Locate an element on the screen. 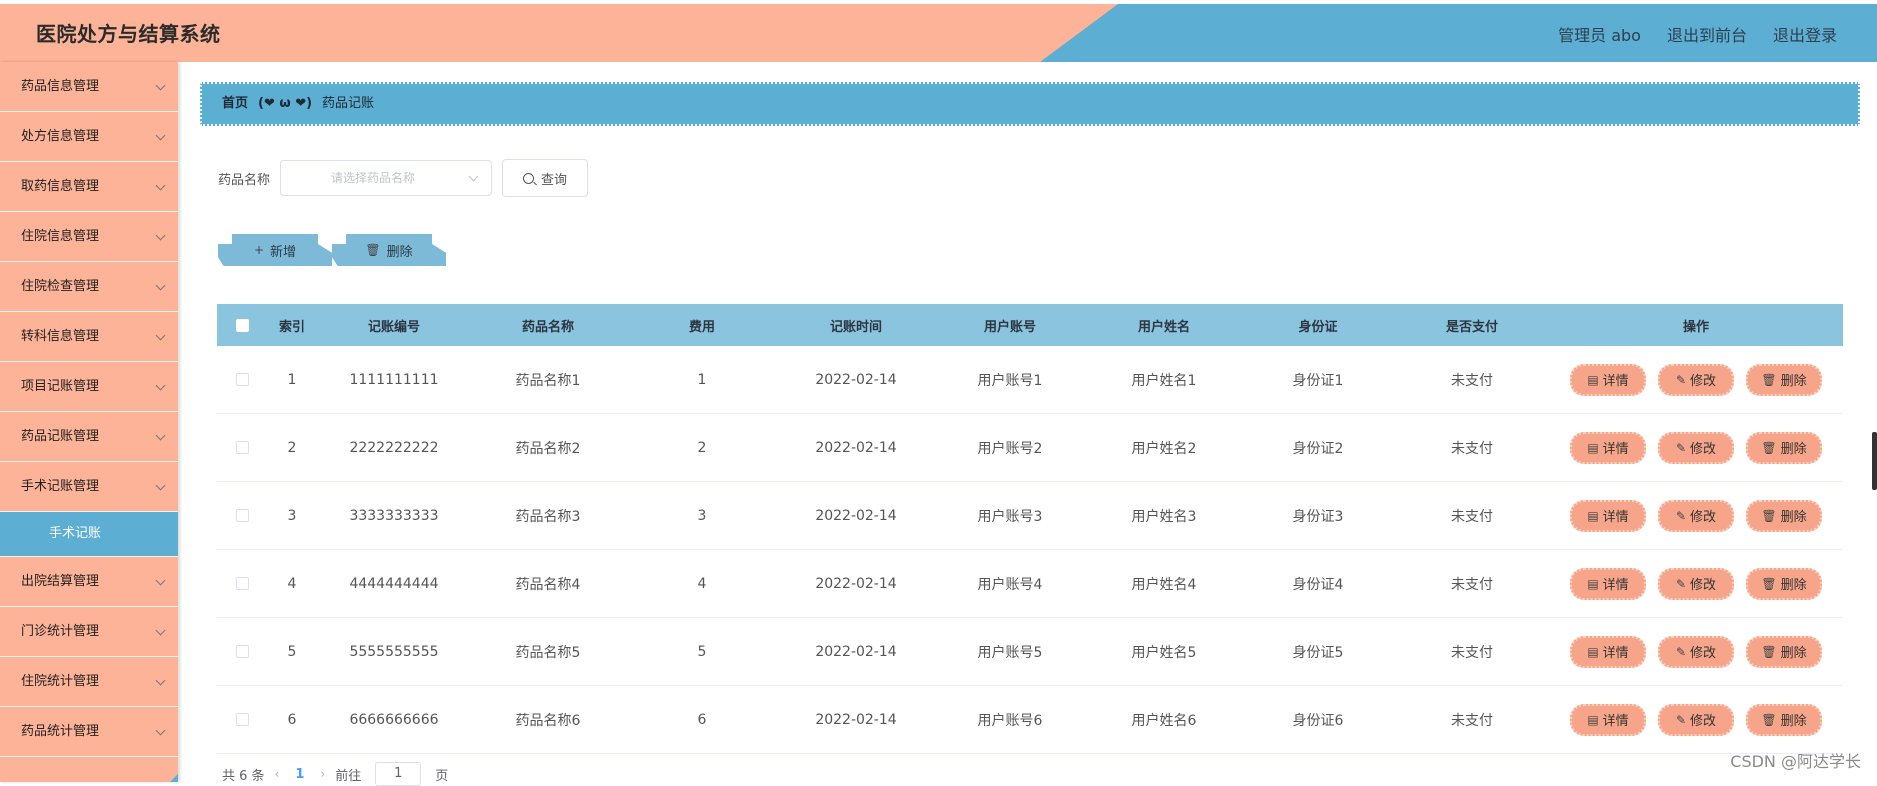  back-to-front-link: 退出到前台 is located at coordinates (1707, 34).